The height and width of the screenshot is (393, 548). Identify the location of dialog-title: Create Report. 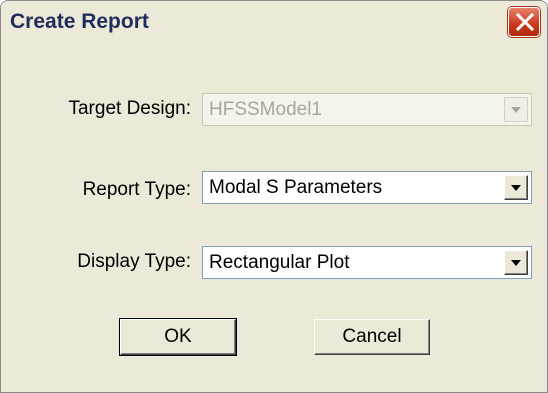
(79, 21).